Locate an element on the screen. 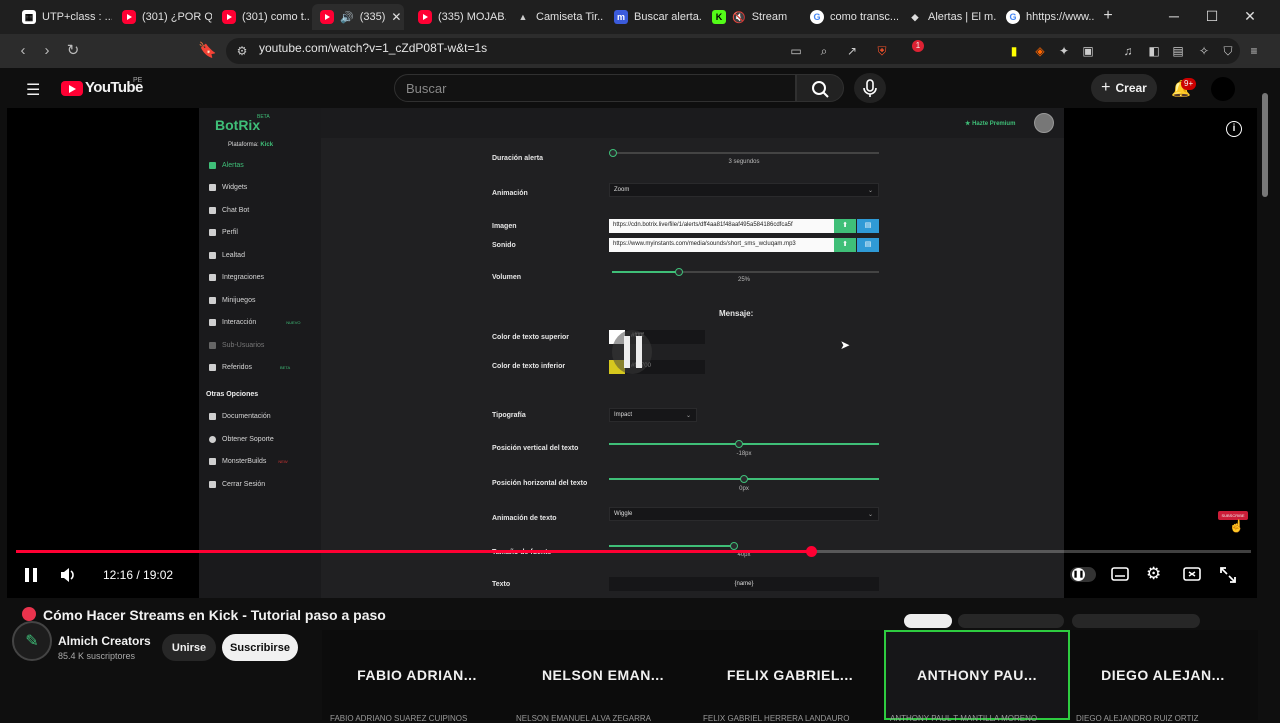  sidebar-item-soporte: Obtener Soporte is located at coordinates (241, 439).